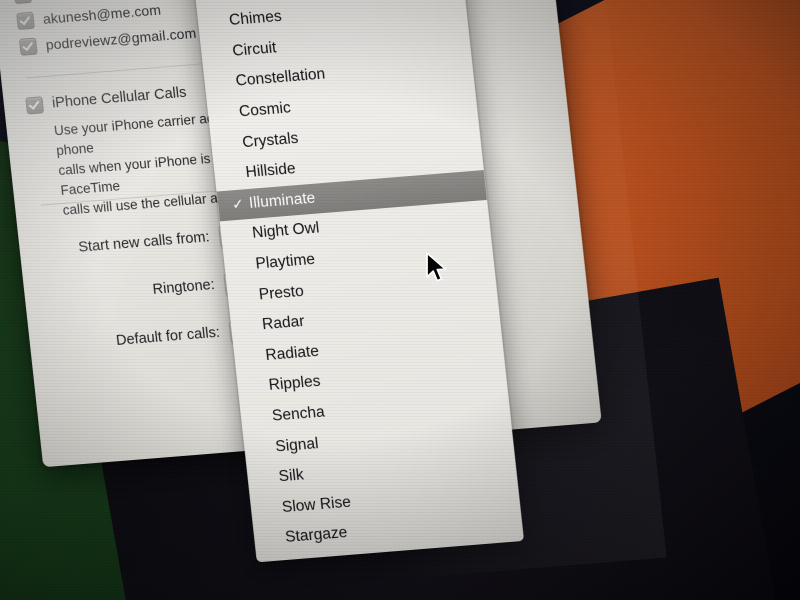 This screenshot has height=600, width=800. What do you see at coordinates (294, 384) in the screenshot?
I see `menu-item-label: Ripples` at bounding box center [294, 384].